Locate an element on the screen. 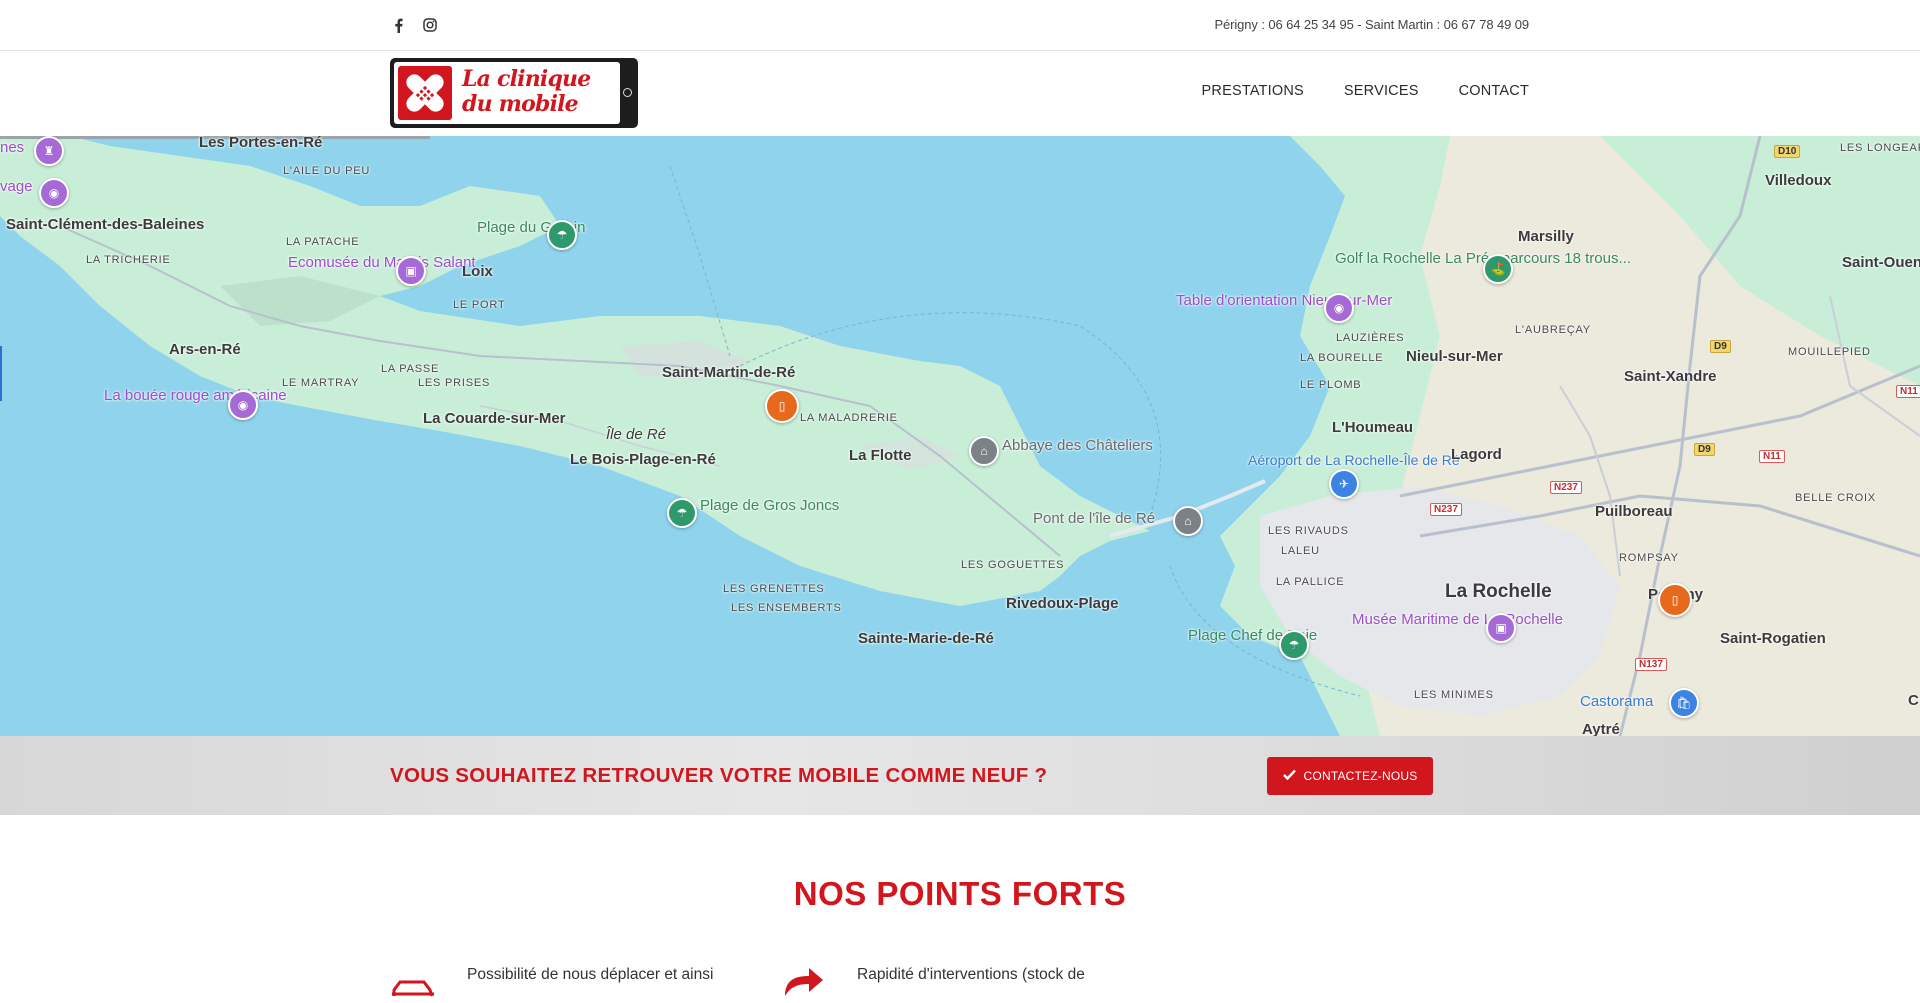  map-label-le-martray: LE MARTRAY is located at coordinates (321, 383).